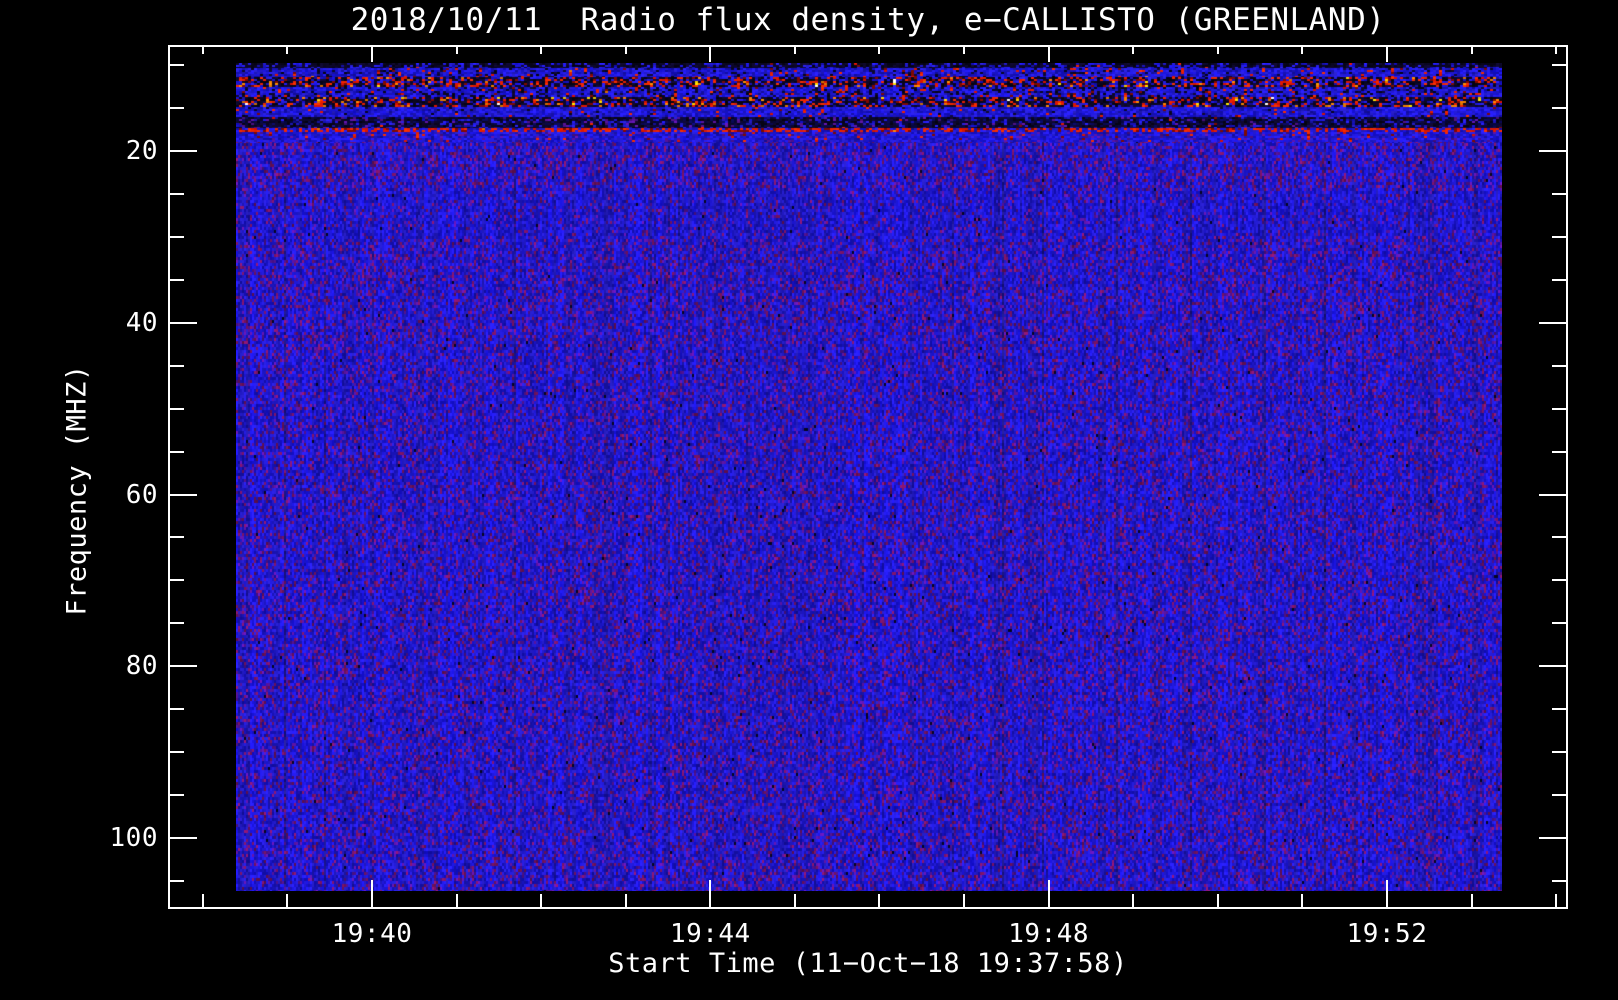 This screenshot has height=1000, width=1618. I want to click on y-tick-label: 40, so click(141, 322).